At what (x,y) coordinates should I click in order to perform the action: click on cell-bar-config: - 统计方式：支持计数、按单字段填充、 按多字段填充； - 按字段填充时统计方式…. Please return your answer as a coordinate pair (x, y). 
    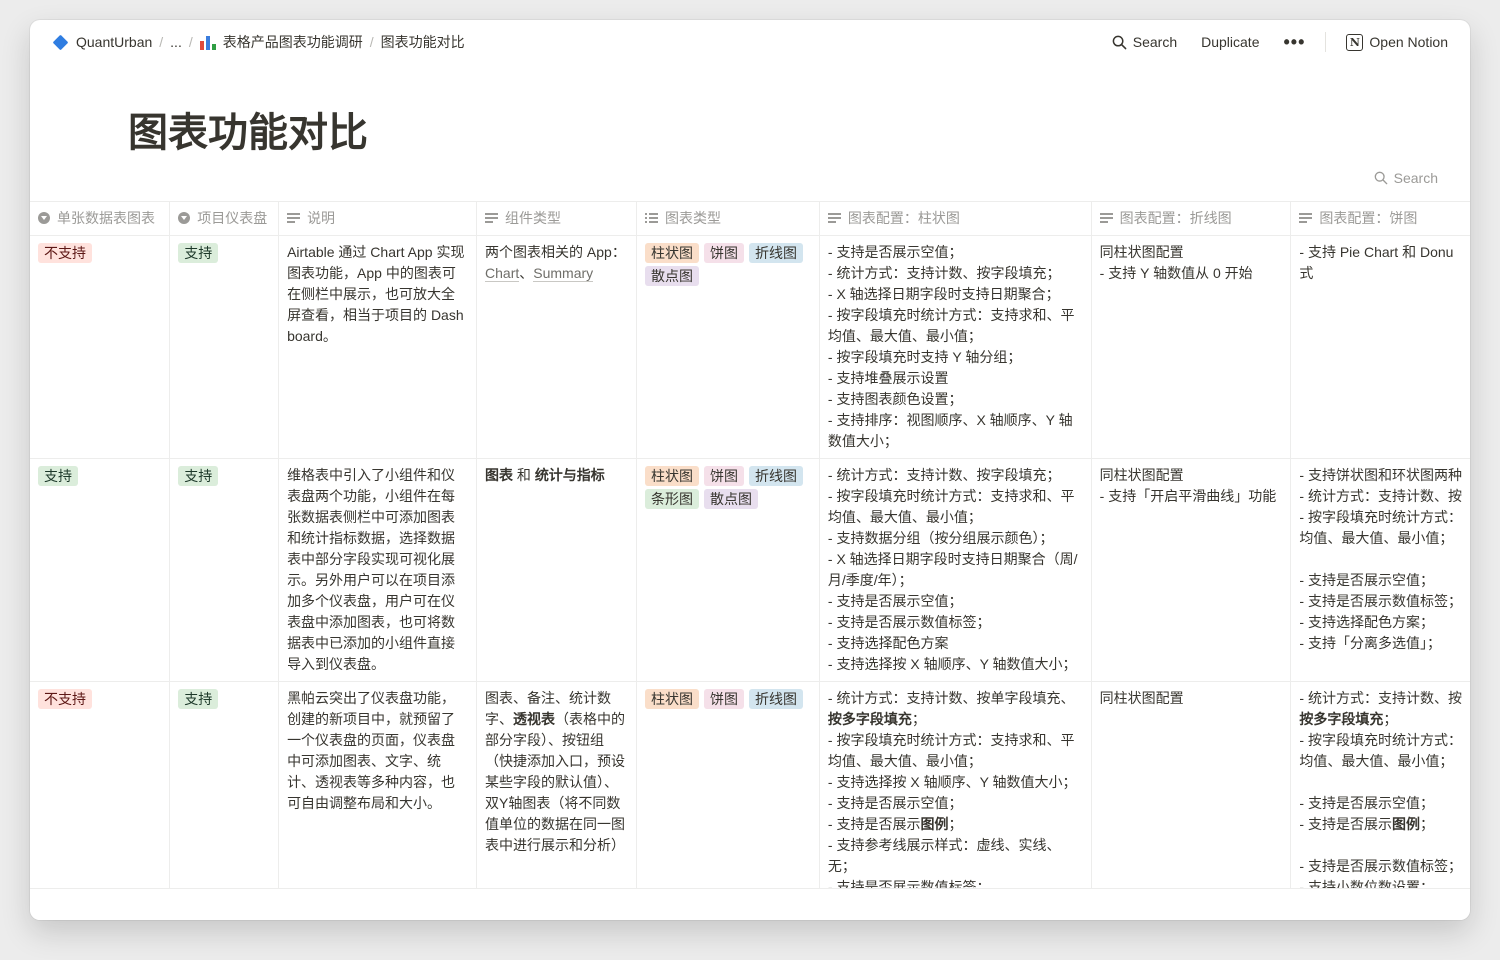
    Looking at the image, I should click on (955, 793).